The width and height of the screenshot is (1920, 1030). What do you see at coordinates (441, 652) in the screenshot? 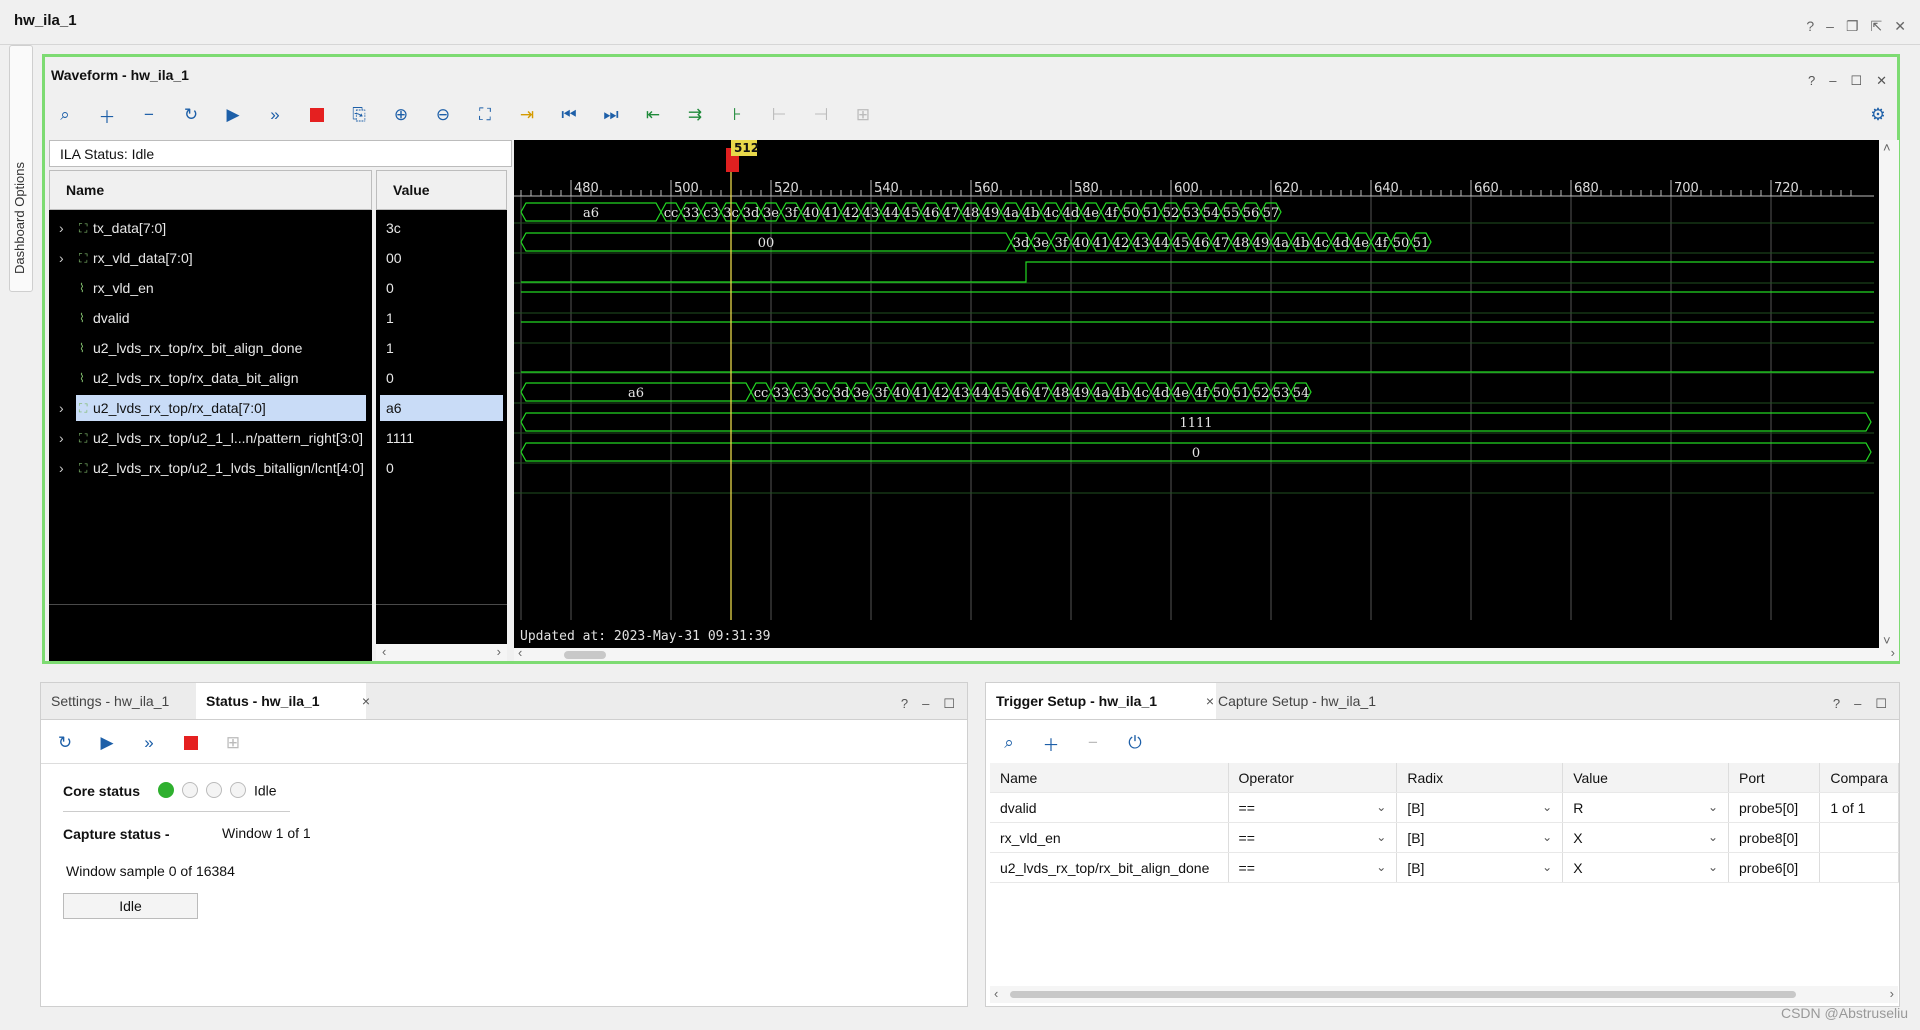
I see `values-hscrollbar: ‹ ›` at bounding box center [441, 652].